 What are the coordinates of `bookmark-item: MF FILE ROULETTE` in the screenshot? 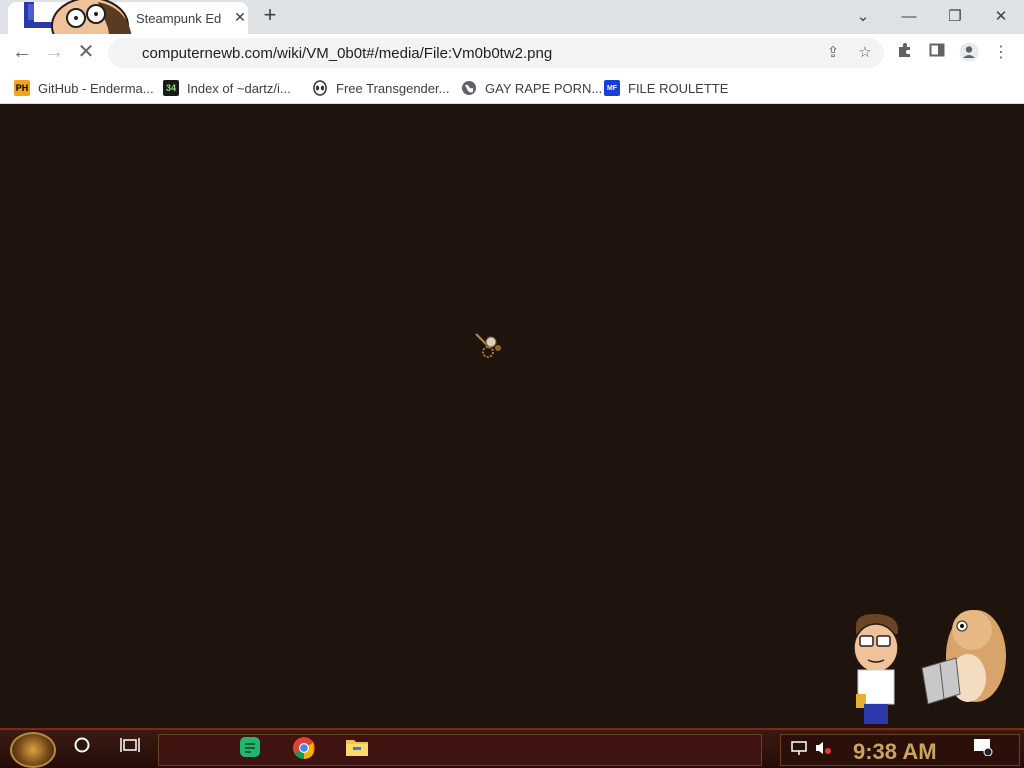 It's located at (666, 88).